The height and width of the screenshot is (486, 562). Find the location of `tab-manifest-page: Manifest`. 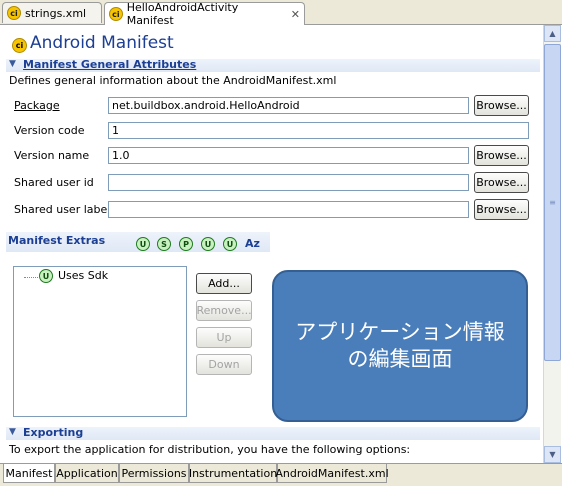

tab-manifest-page: Manifest is located at coordinates (29, 473).